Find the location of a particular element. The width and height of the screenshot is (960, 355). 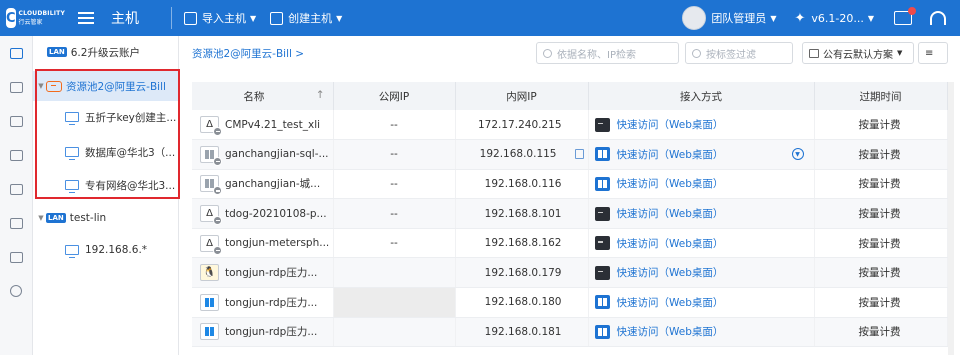

version-star-icon: ✦ is located at coordinates (800, 18).